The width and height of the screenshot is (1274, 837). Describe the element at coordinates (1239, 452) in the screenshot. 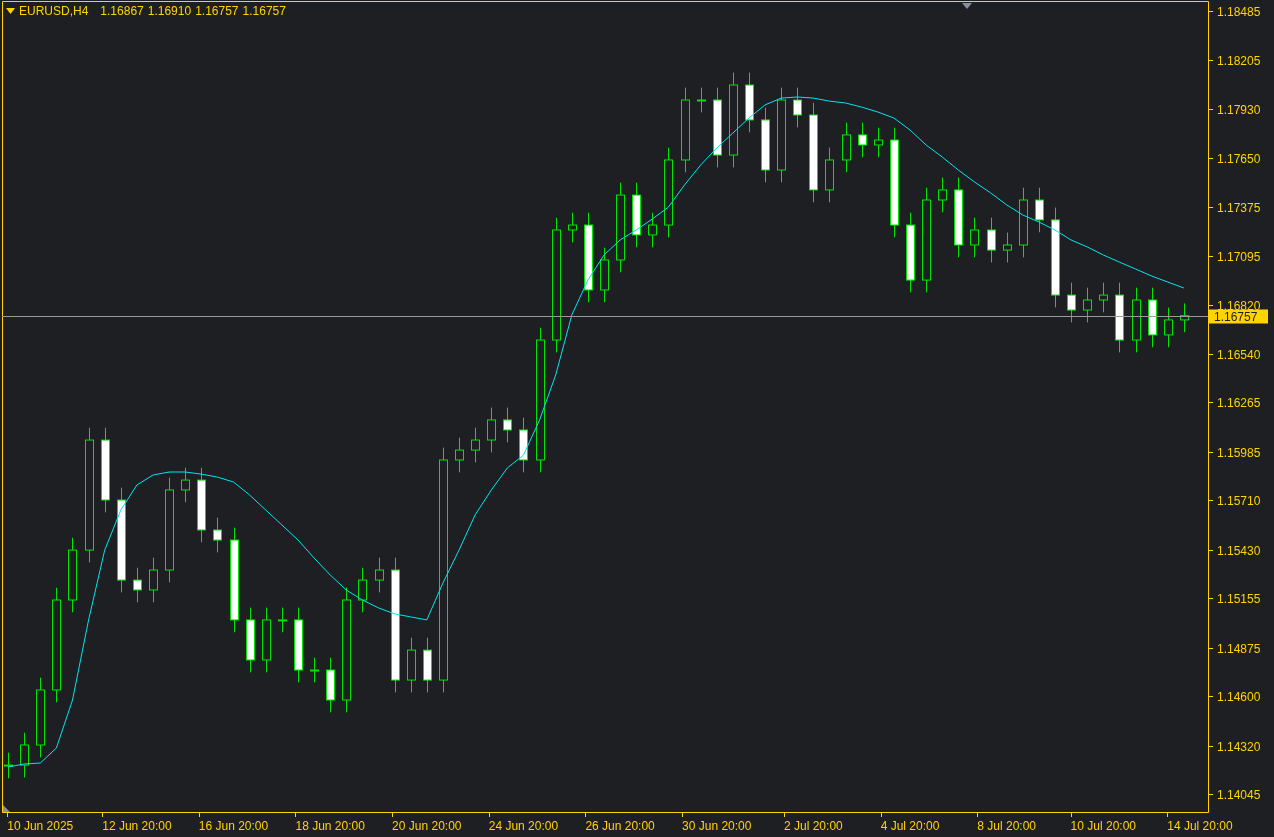

I see `tick-label: 1.15985` at that location.